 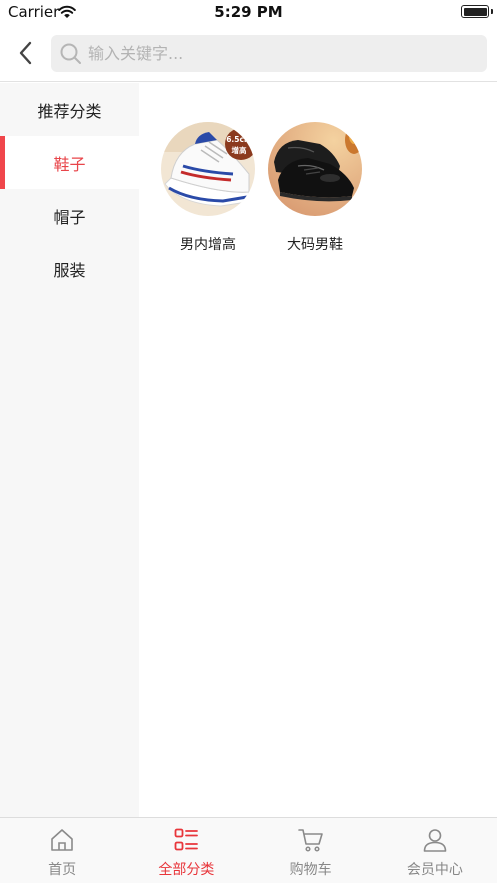 I want to click on chevron-left-icon, so click(x=25, y=53).